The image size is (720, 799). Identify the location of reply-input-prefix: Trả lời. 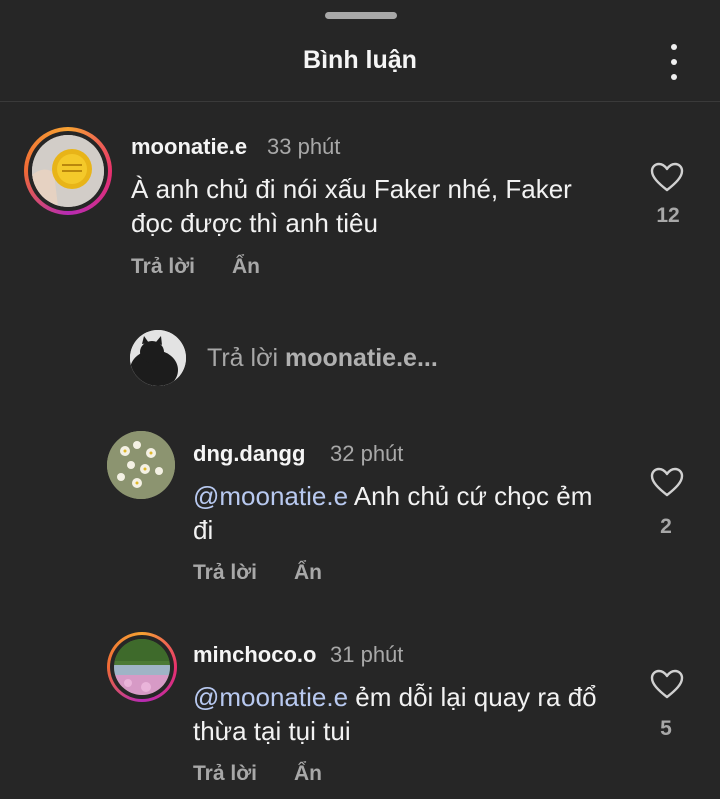
(246, 358).